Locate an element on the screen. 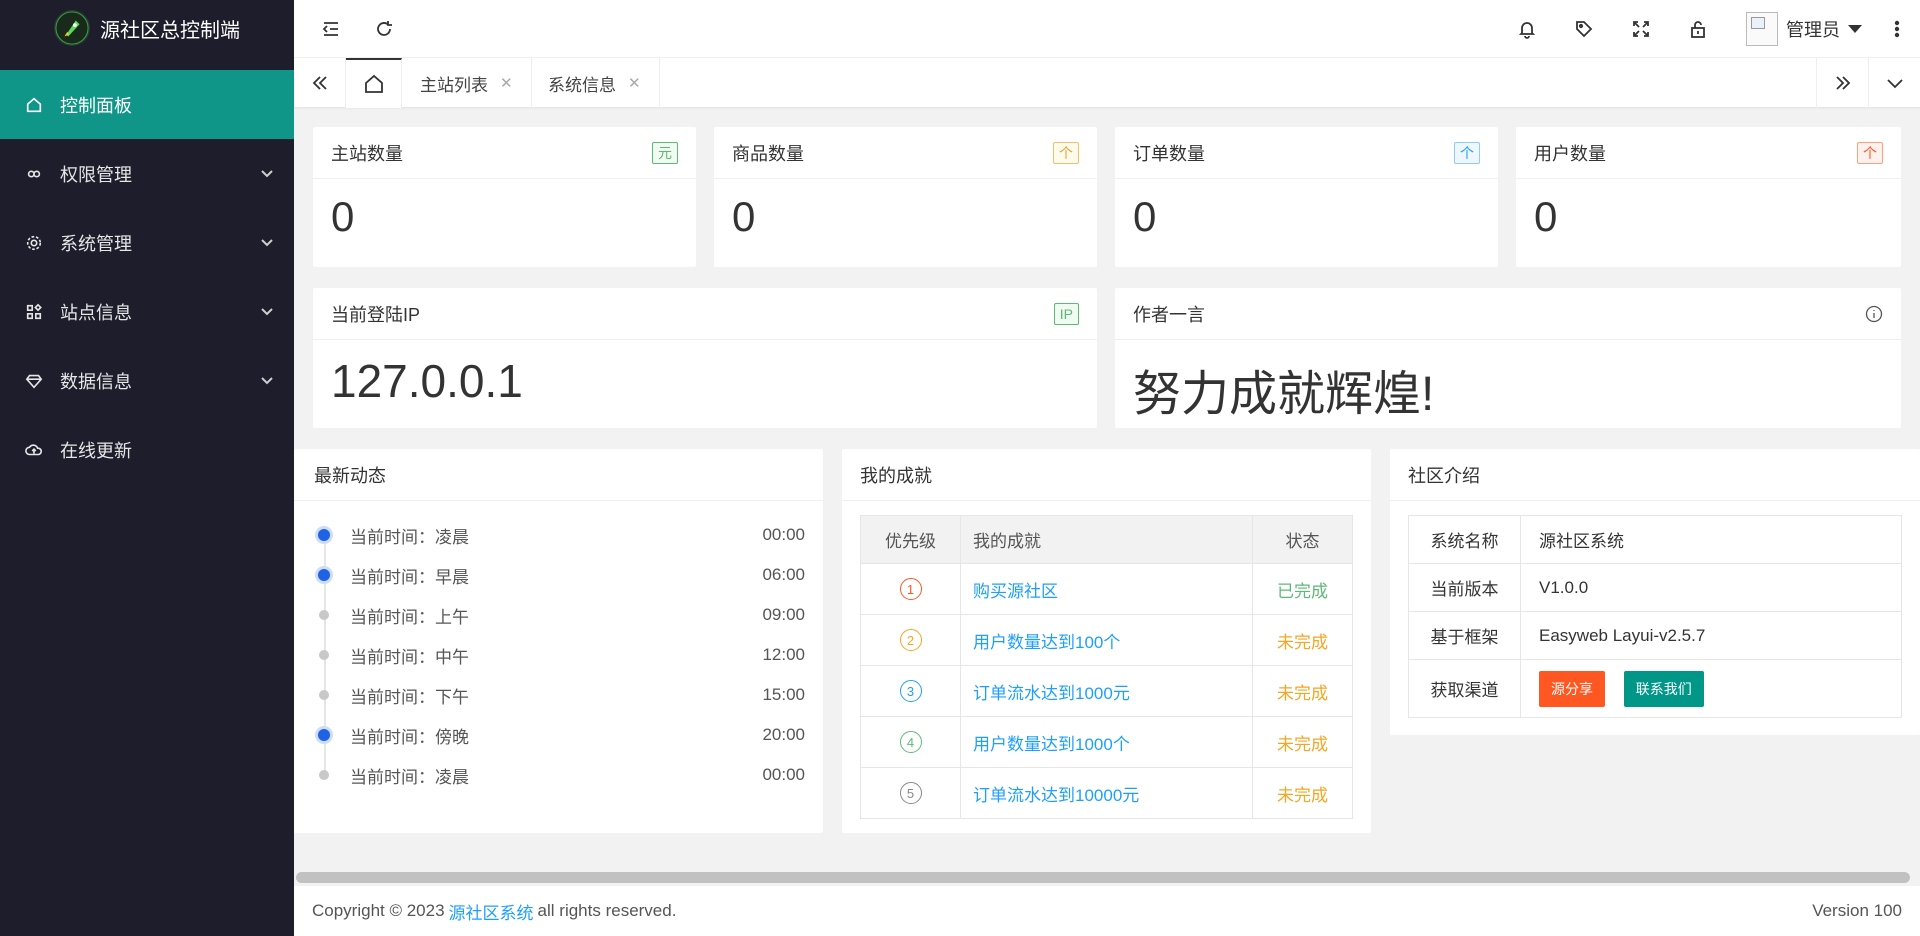 The height and width of the screenshot is (936, 1920). table-row: 4 用户数量达到1000个 未完成 is located at coordinates (1106, 742).